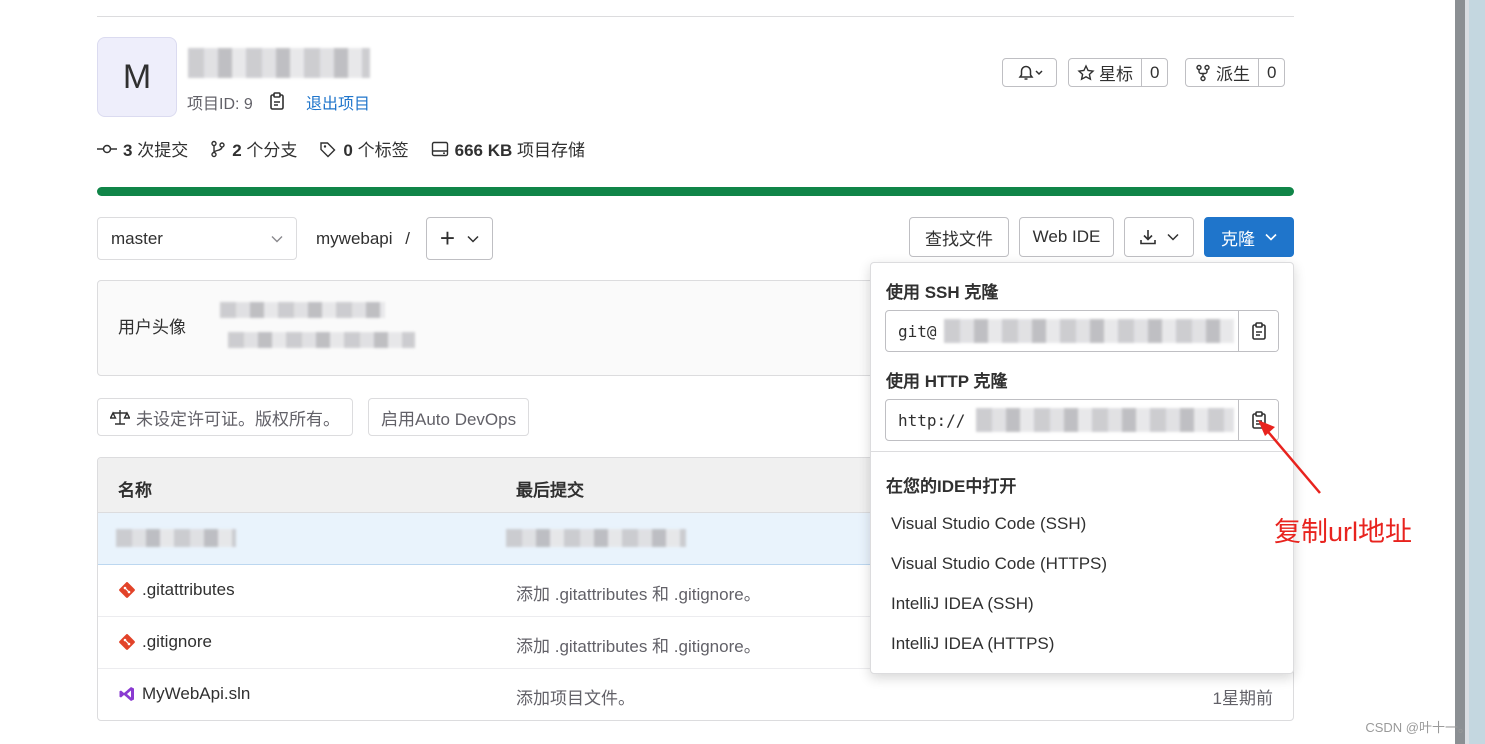  I want to click on scale-icon, so click(120, 417).